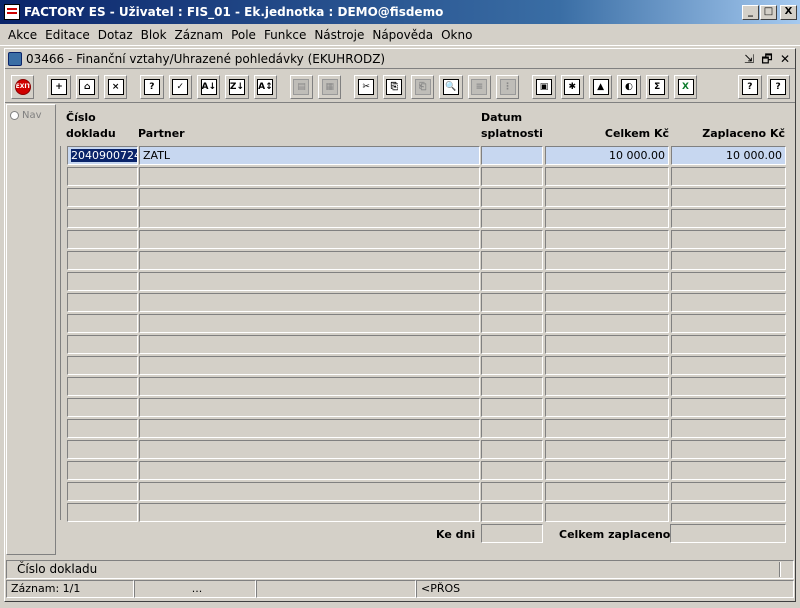 This screenshot has height=608, width=800. What do you see at coordinates (657, 86) in the screenshot?
I see `sum-button: Σ` at bounding box center [657, 86].